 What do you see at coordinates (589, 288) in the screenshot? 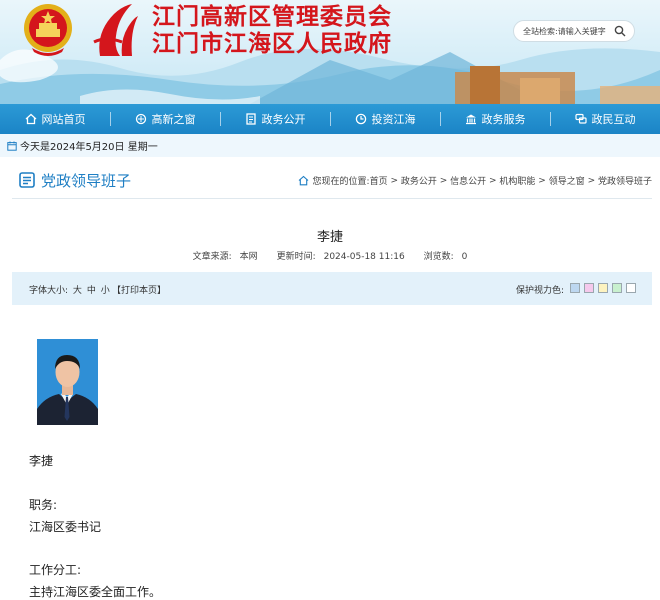
I see `eye-color-pink-swatch` at bounding box center [589, 288].